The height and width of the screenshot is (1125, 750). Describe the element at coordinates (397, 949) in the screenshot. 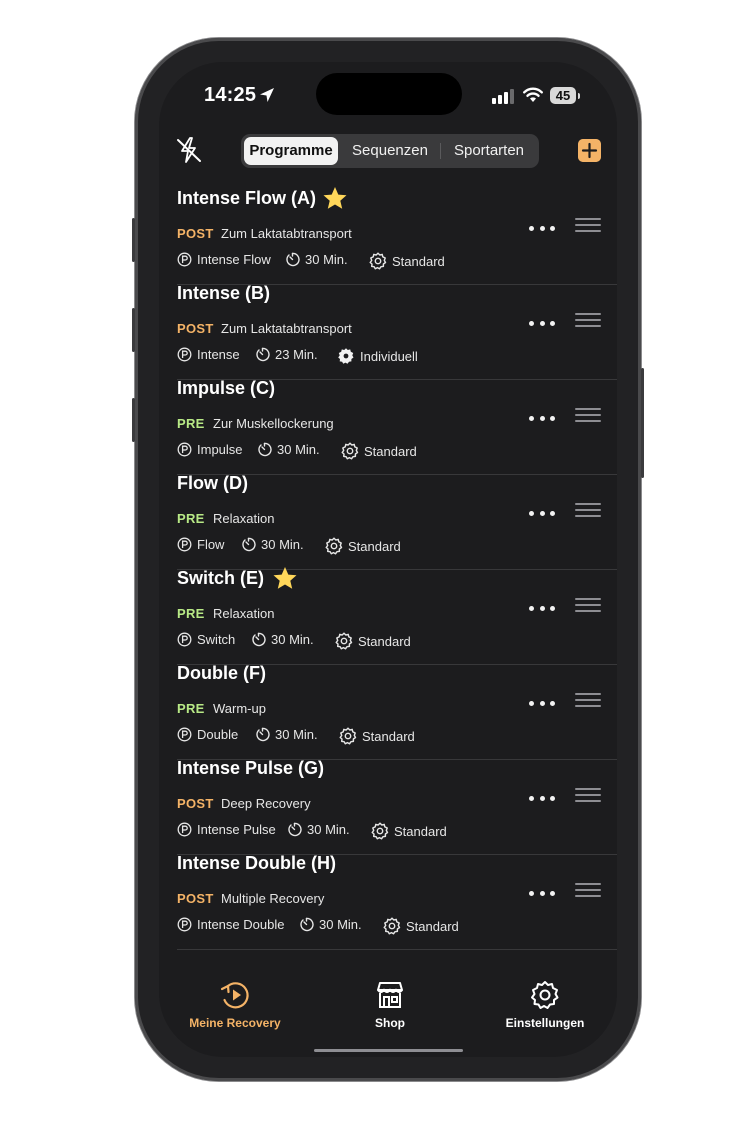

I see `row-separator` at that location.